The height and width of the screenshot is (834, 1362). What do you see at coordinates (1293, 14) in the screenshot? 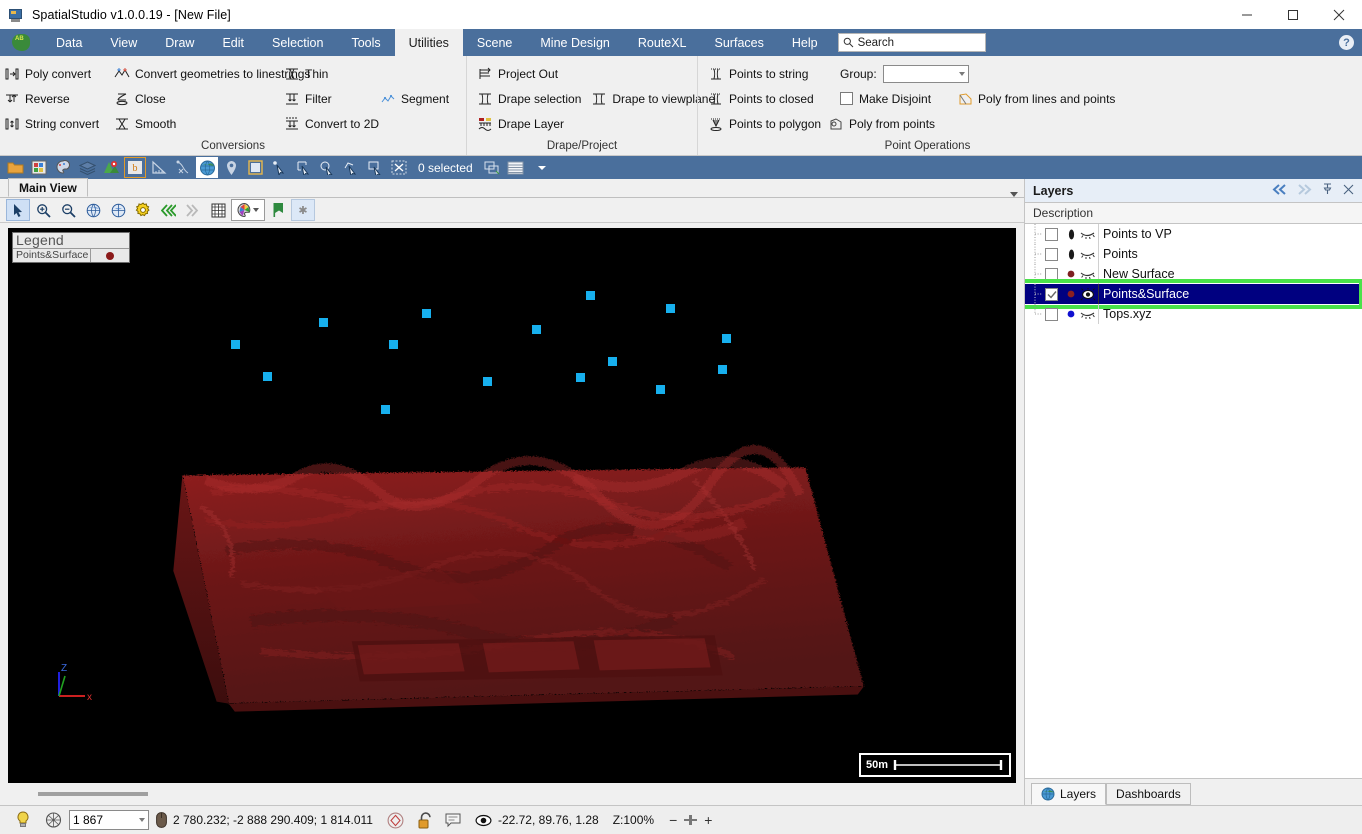
I see `maximize-icon` at bounding box center [1293, 14].